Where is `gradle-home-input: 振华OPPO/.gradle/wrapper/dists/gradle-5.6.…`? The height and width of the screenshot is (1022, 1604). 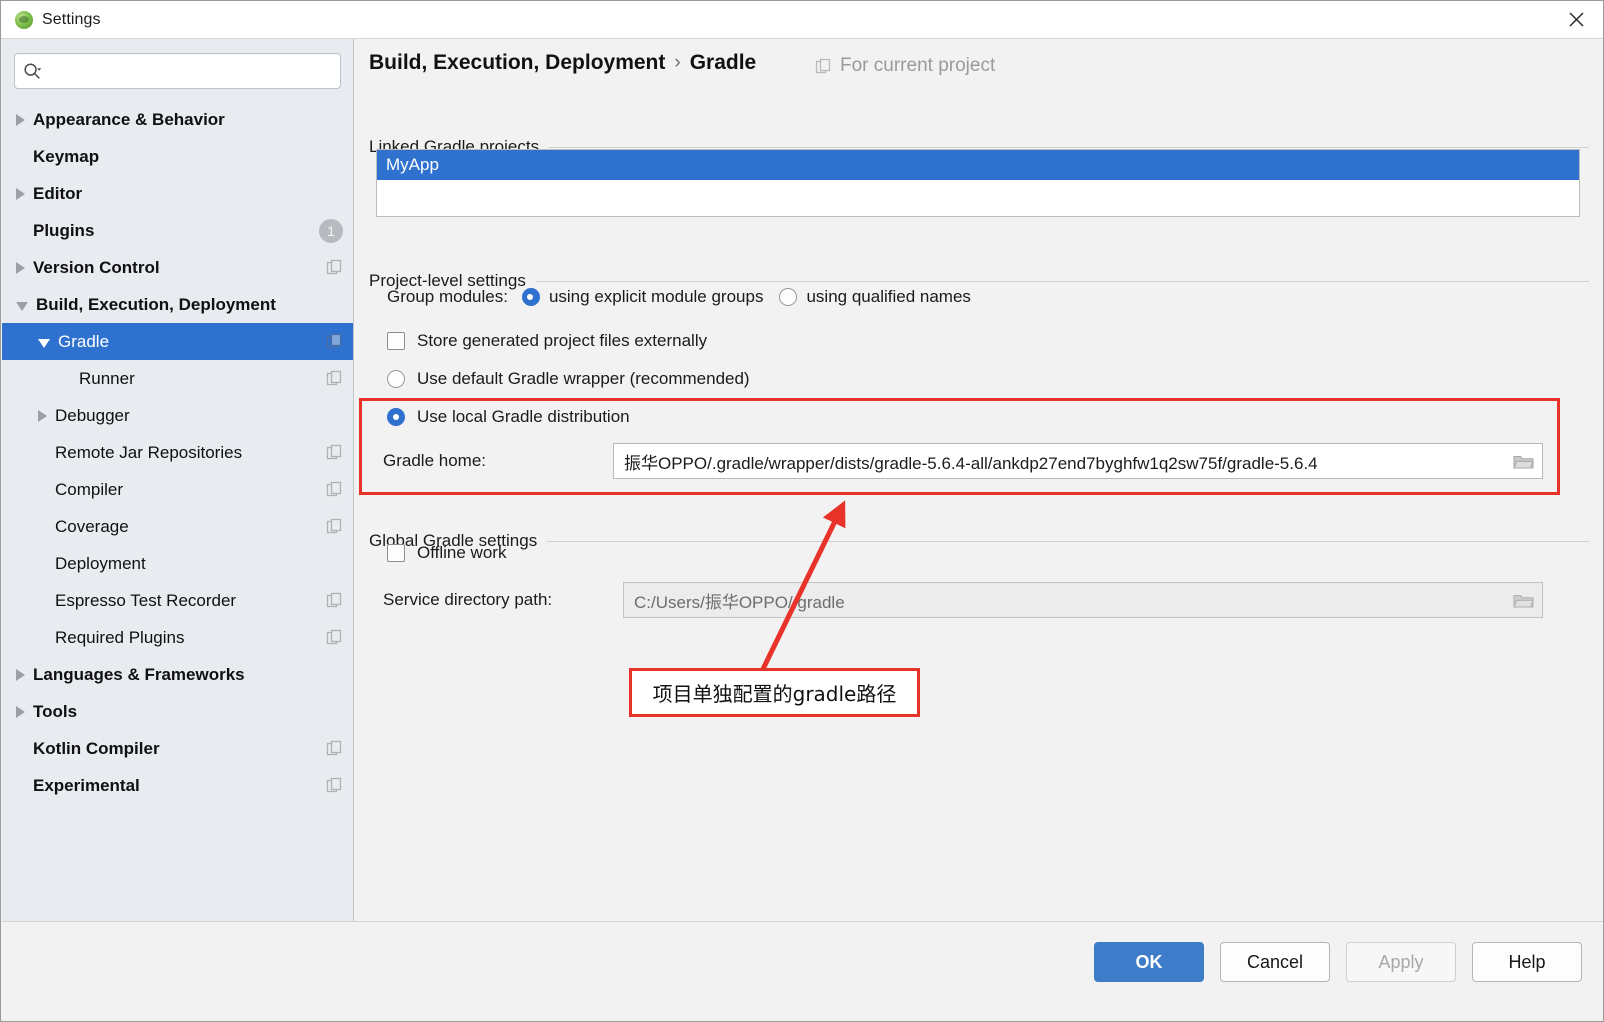 gradle-home-input: 振华OPPO/.gradle/wrapper/dists/gradle-5.6.… is located at coordinates (1078, 461).